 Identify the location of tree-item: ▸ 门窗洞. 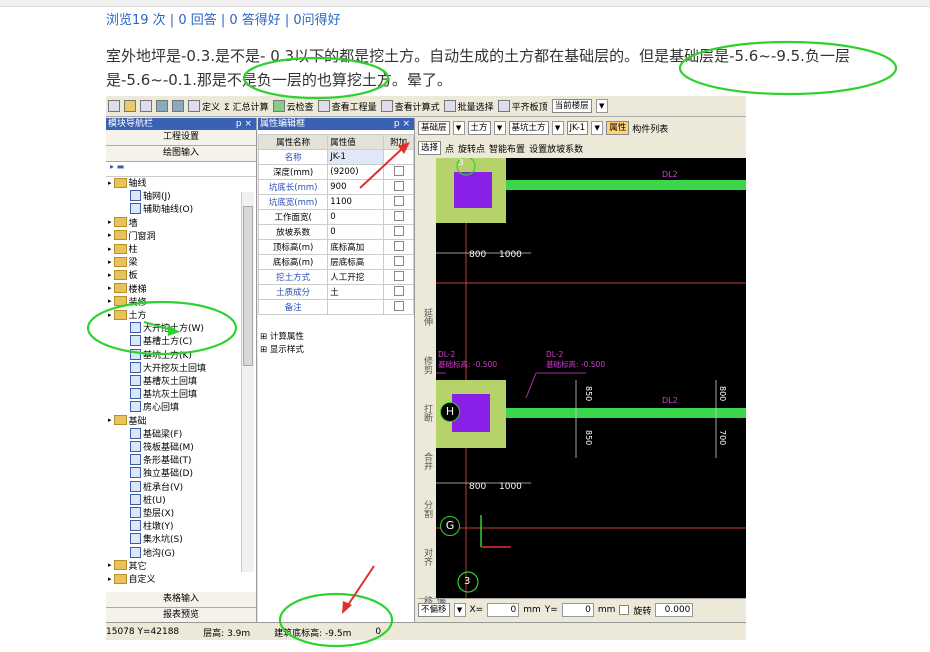
(132, 235).